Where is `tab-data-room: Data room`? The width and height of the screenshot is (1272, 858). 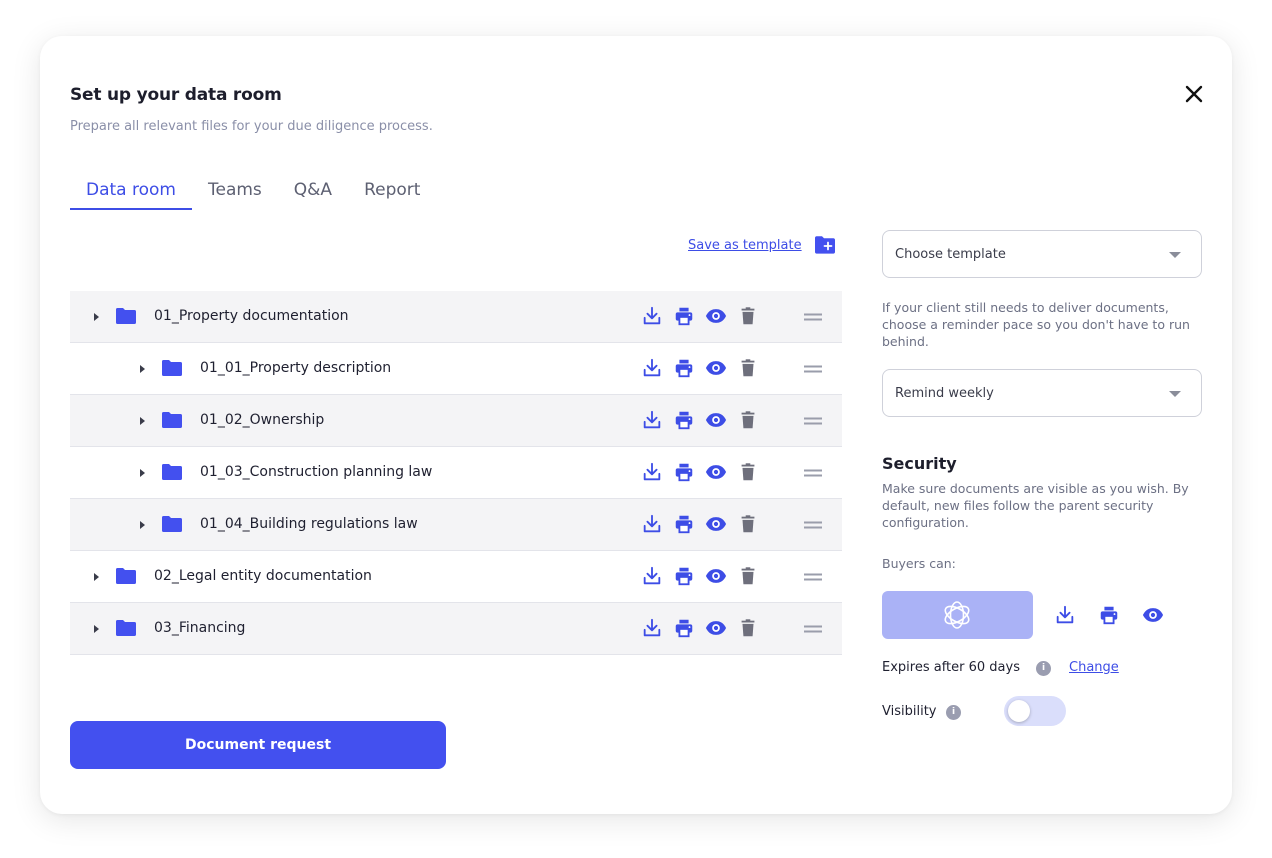 tab-data-room: Data room is located at coordinates (131, 193).